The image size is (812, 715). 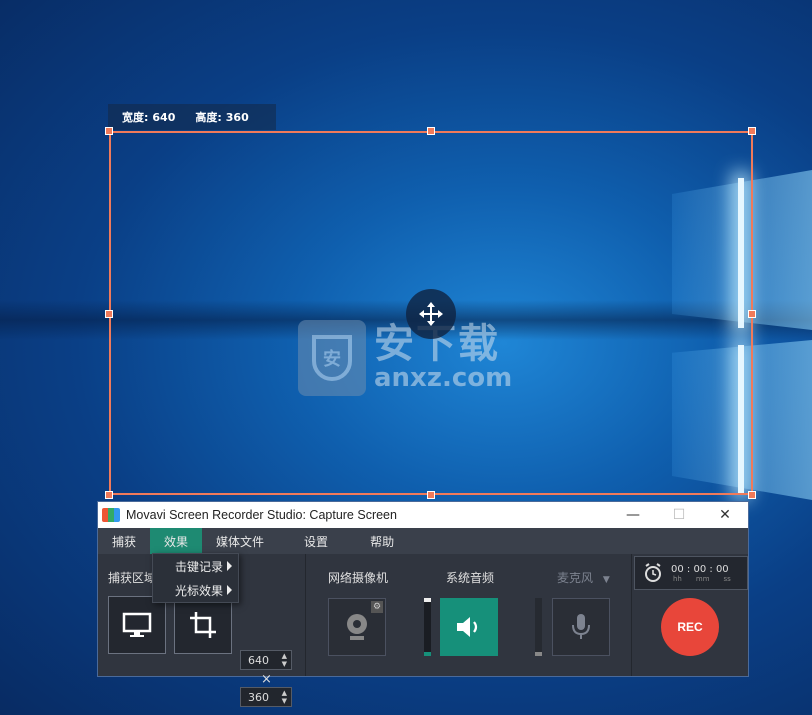 What do you see at coordinates (679, 515) in the screenshot?
I see `maximize-button: ☐` at bounding box center [679, 515].